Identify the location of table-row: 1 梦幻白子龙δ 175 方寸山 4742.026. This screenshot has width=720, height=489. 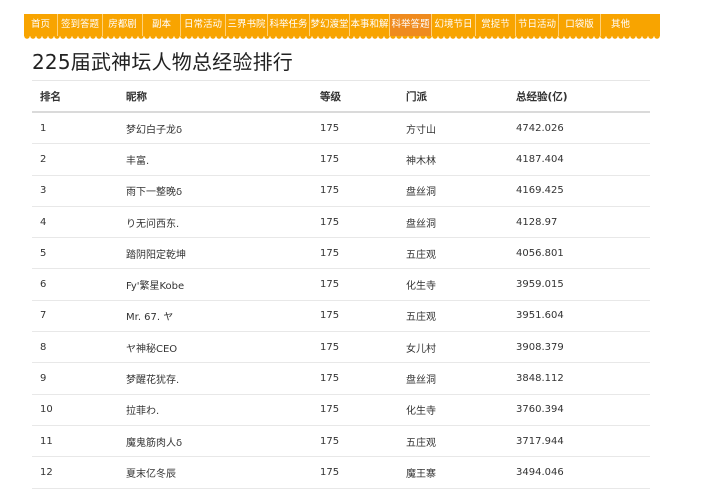
(341, 128).